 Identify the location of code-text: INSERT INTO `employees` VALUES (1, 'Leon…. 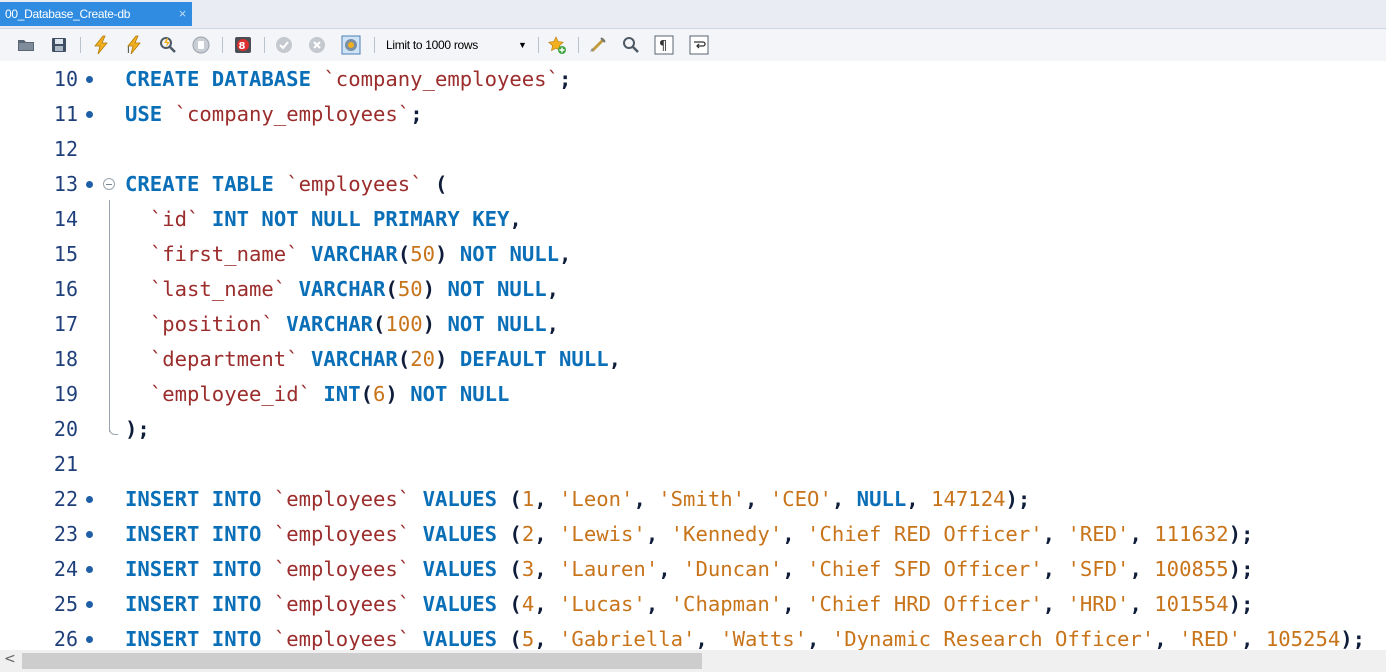
(577, 499).